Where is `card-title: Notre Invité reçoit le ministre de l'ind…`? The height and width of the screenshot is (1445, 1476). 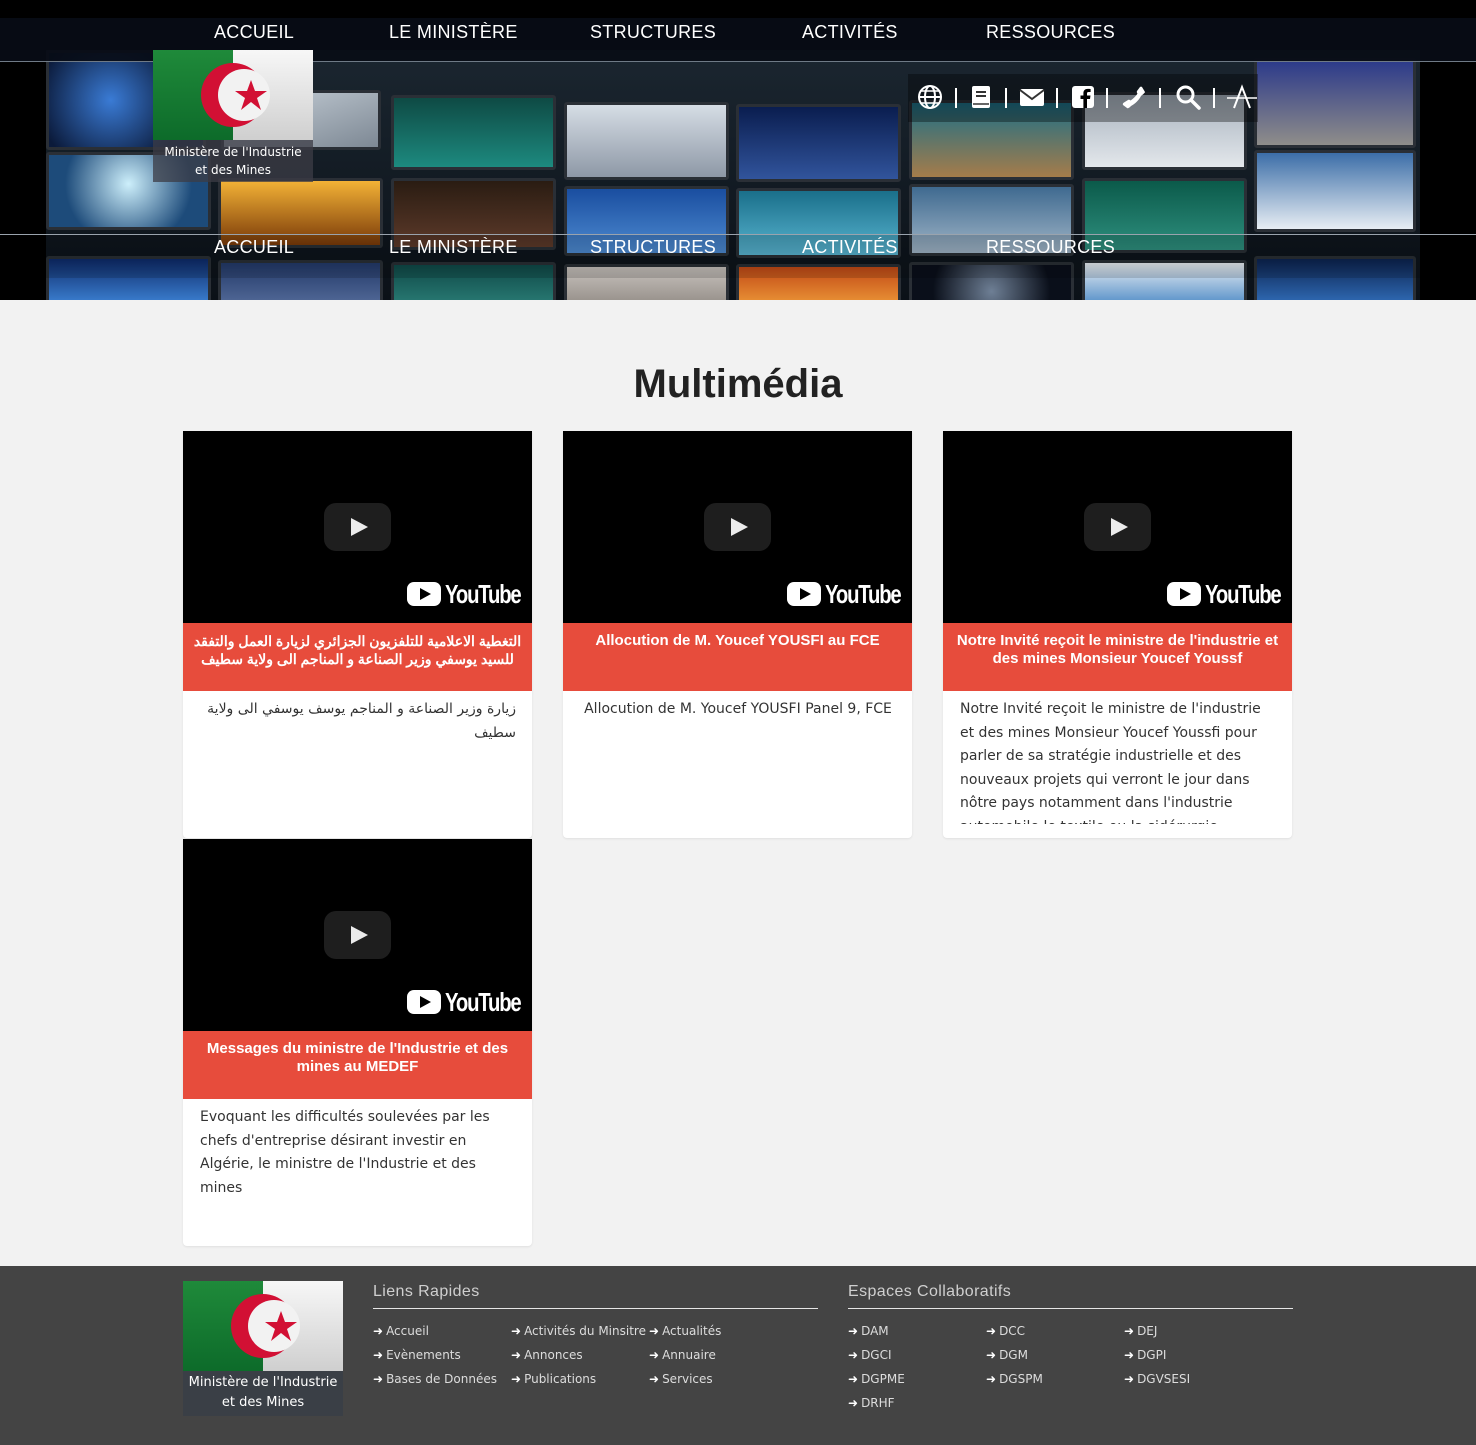 card-title: Notre Invité reçoit le ministre de l'ind… is located at coordinates (1117, 657).